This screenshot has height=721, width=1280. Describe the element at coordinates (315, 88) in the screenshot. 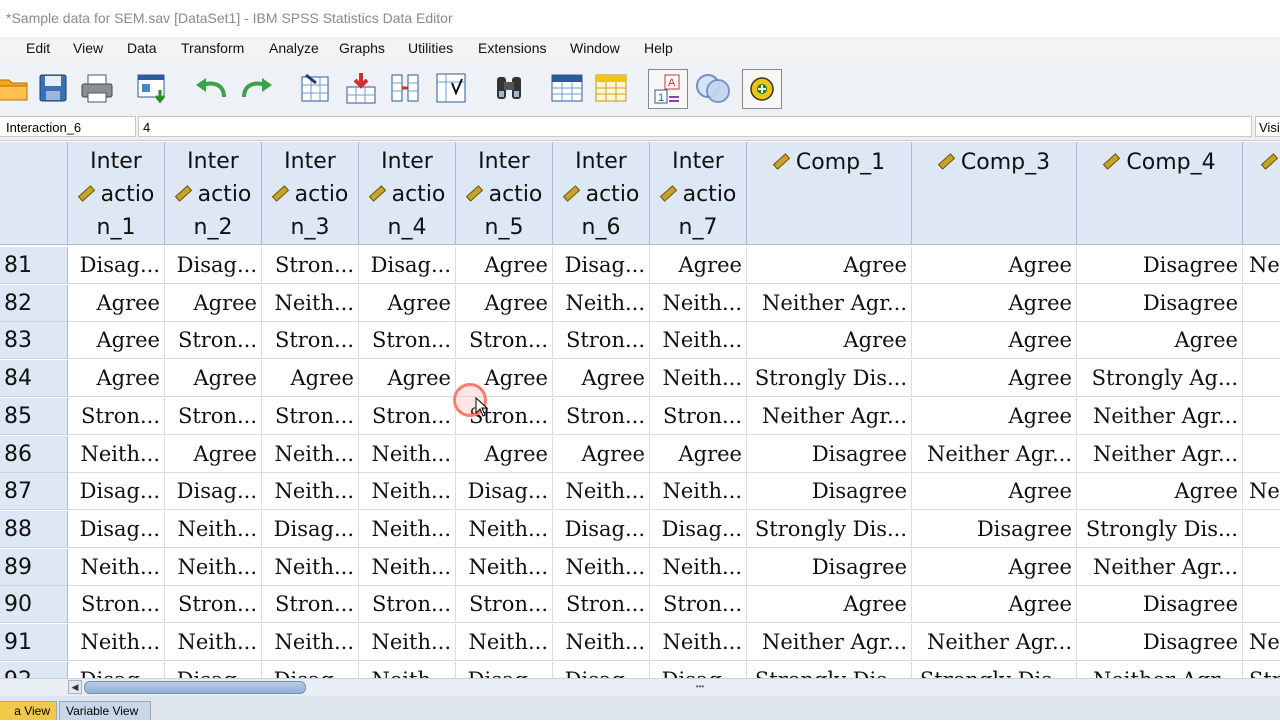

I see `goto-case-icon` at that location.